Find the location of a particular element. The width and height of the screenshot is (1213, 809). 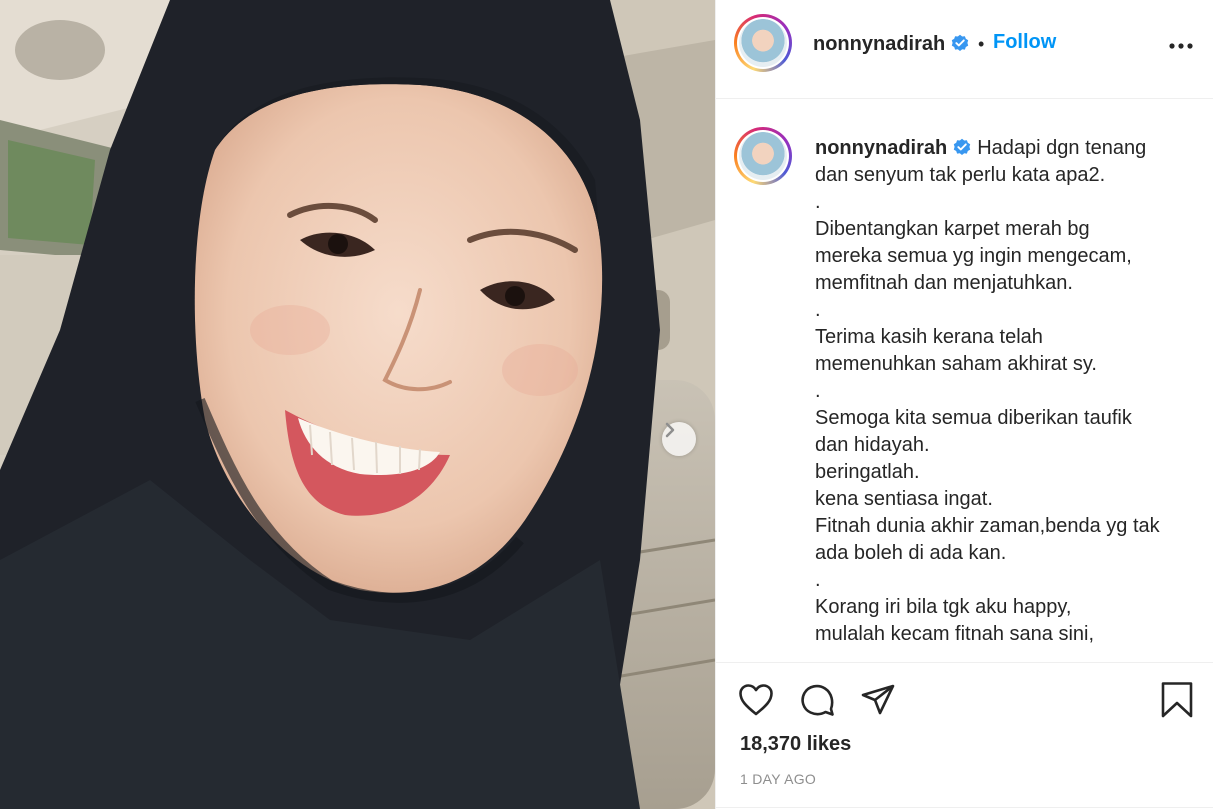

paper-plane-icon is located at coordinates (878, 700).